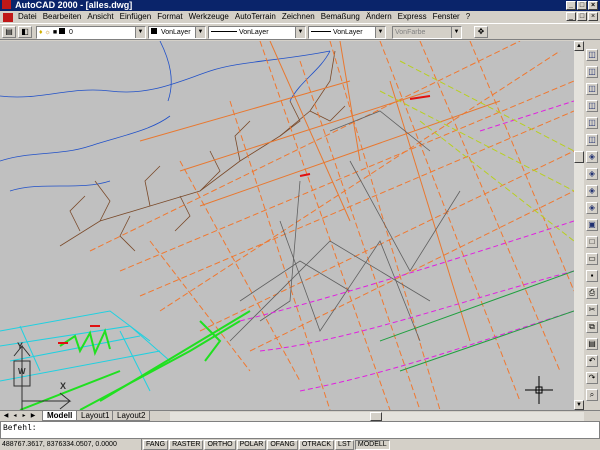 This screenshot has height=450, width=600. I want to click on cube-right-view-icon: ◫, so click(592, 106).